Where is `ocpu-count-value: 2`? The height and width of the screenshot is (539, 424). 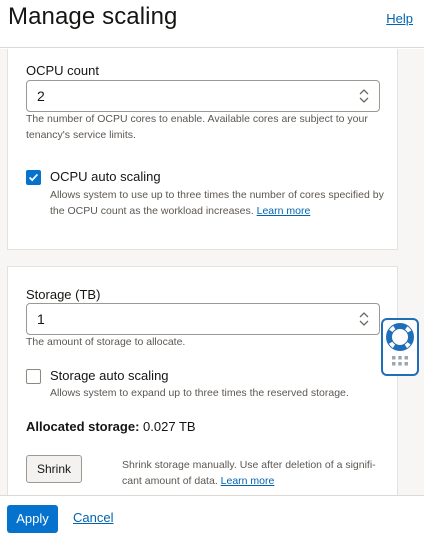
ocpu-count-value: 2 is located at coordinates (41, 96).